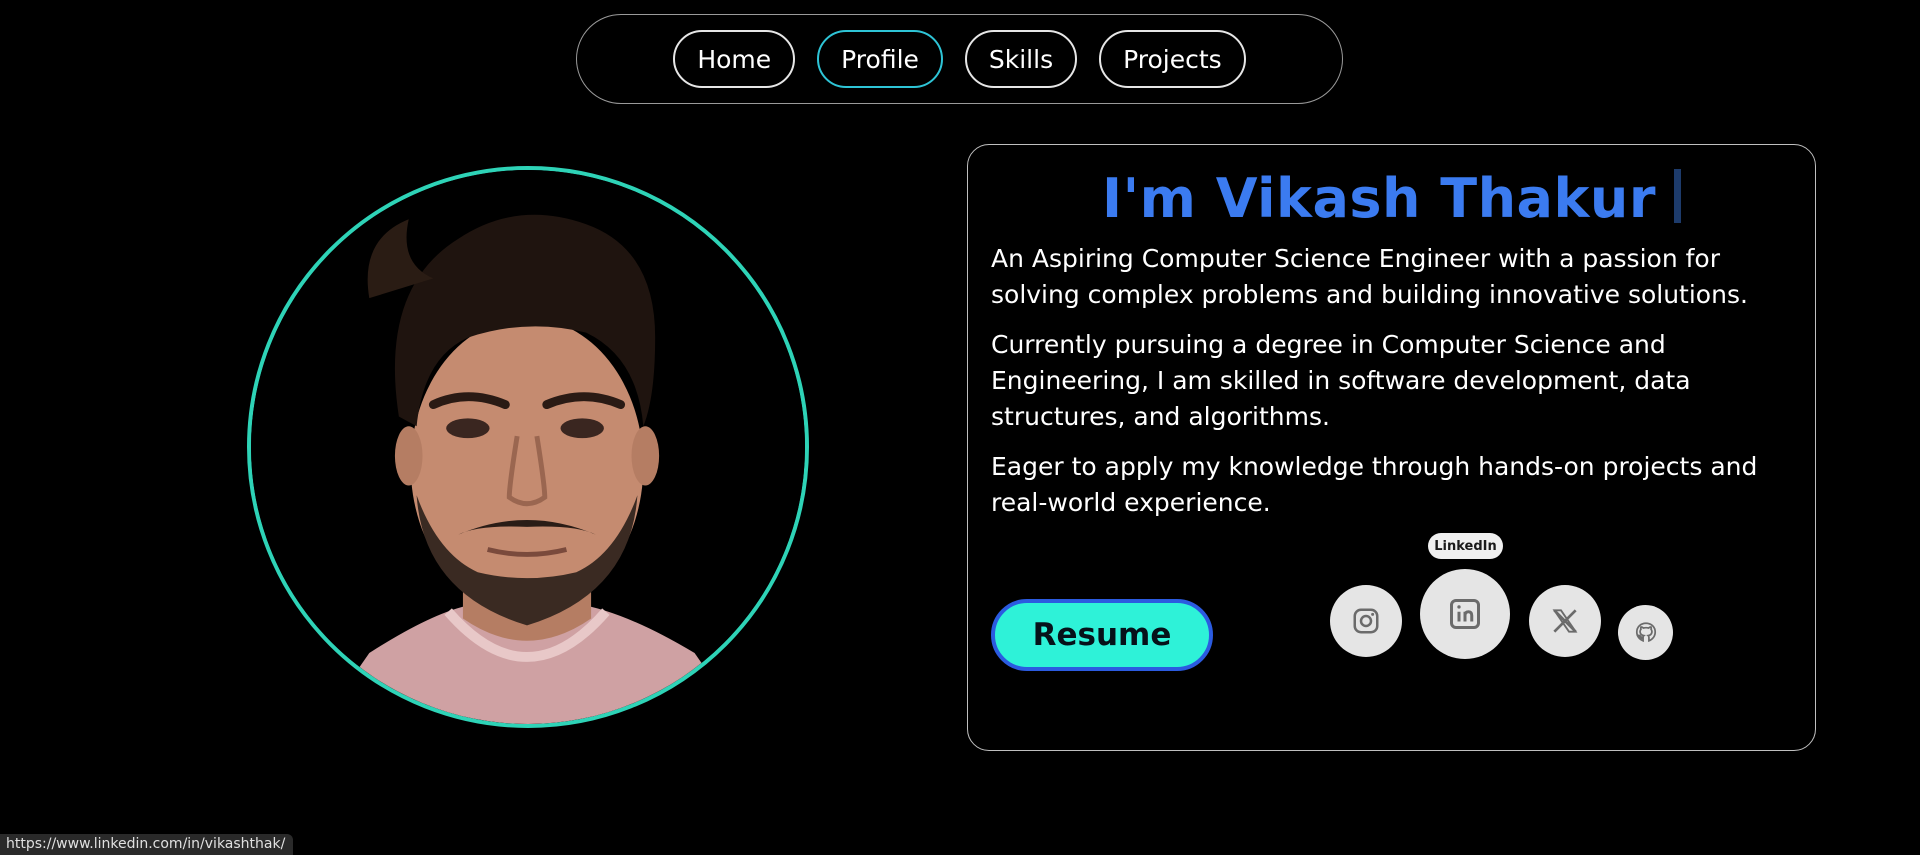  I want to click on resume-button: Resume, so click(1102, 635).